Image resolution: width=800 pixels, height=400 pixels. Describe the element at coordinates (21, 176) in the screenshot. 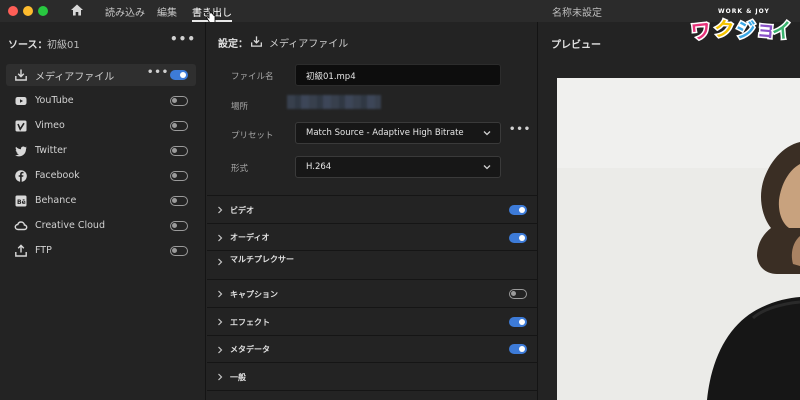

I see `facebook-icon` at that location.